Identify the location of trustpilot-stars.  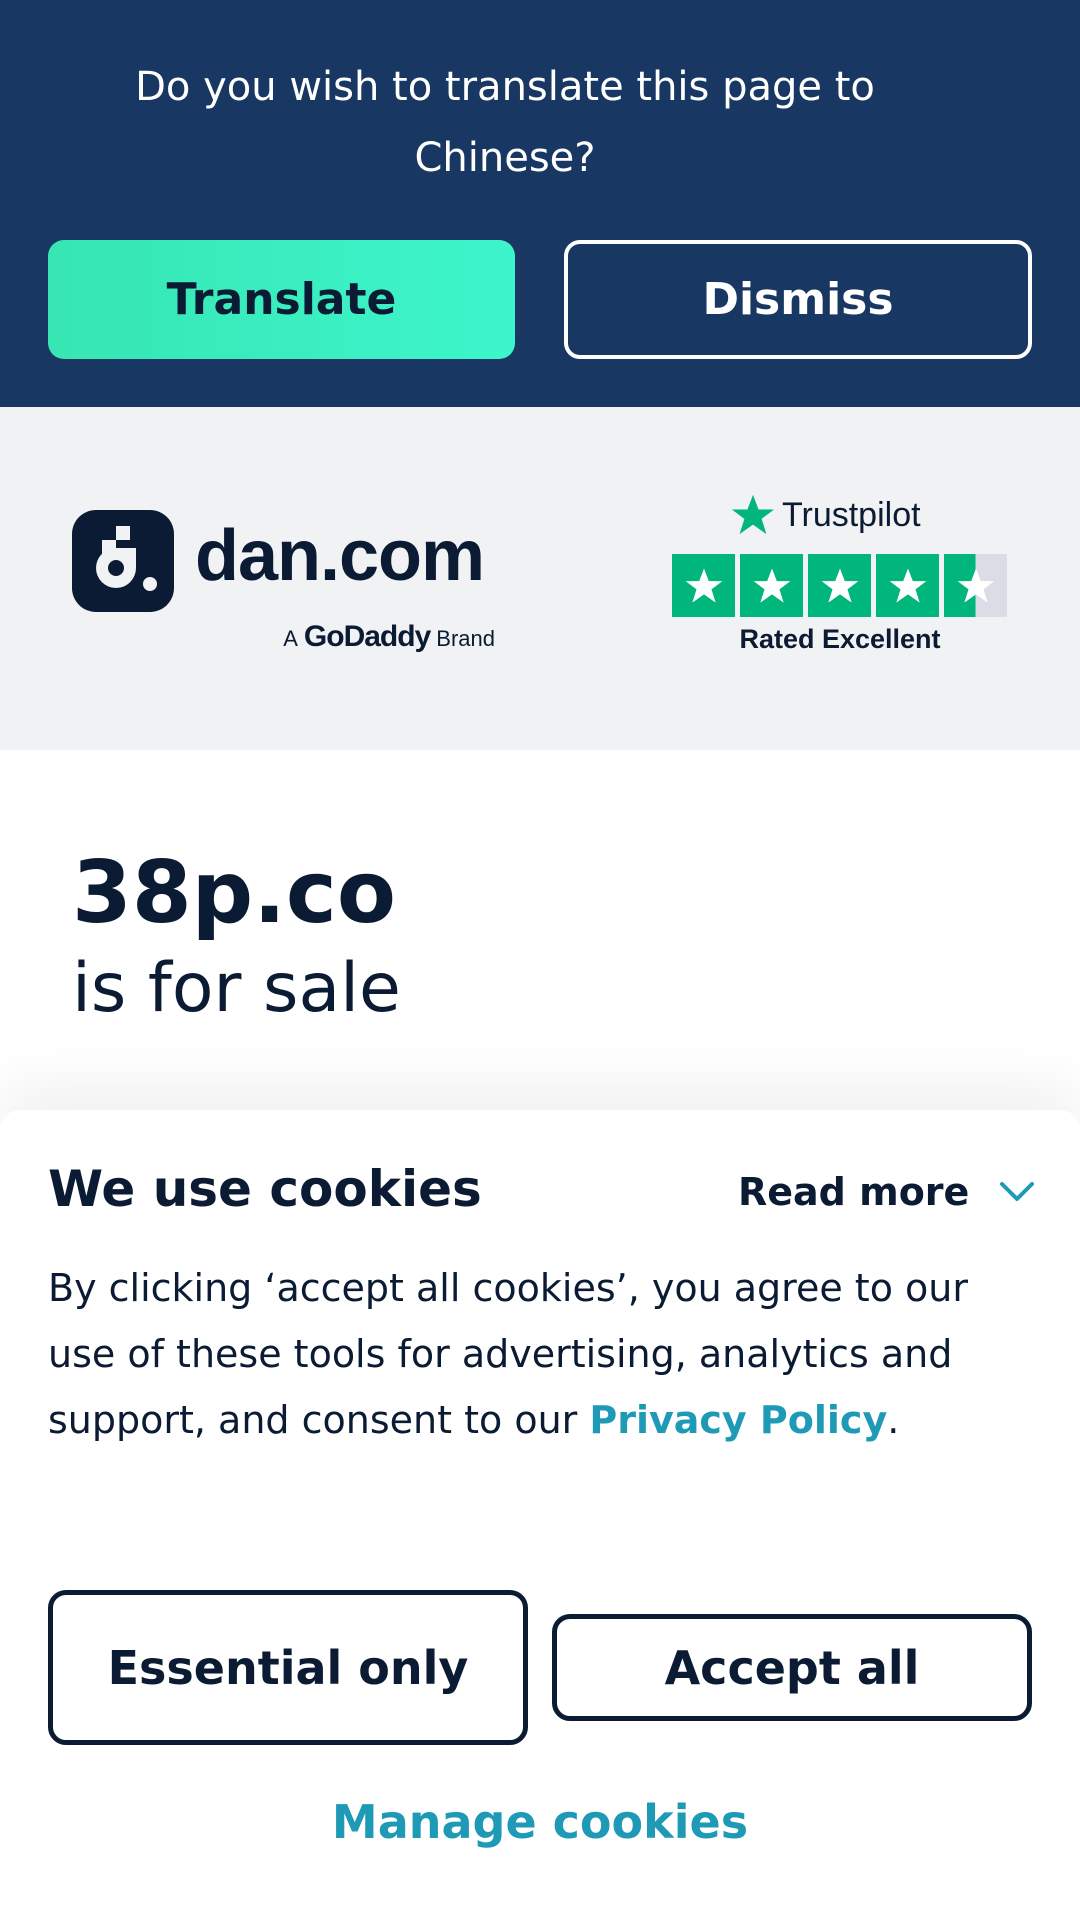
(839, 585).